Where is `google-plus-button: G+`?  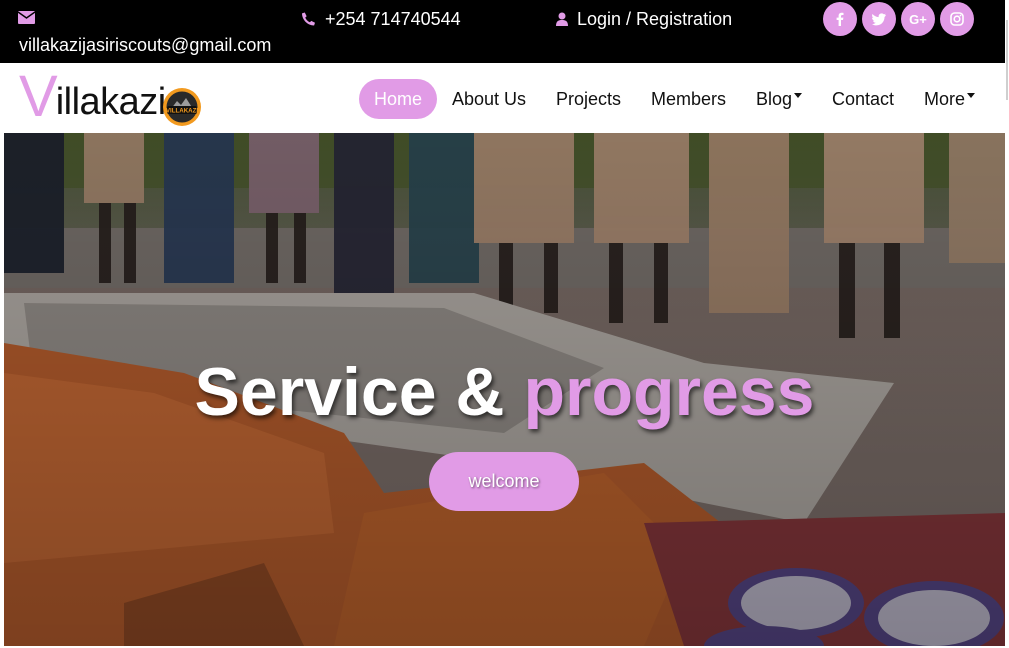
google-plus-button: G+ is located at coordinates (918, 19).